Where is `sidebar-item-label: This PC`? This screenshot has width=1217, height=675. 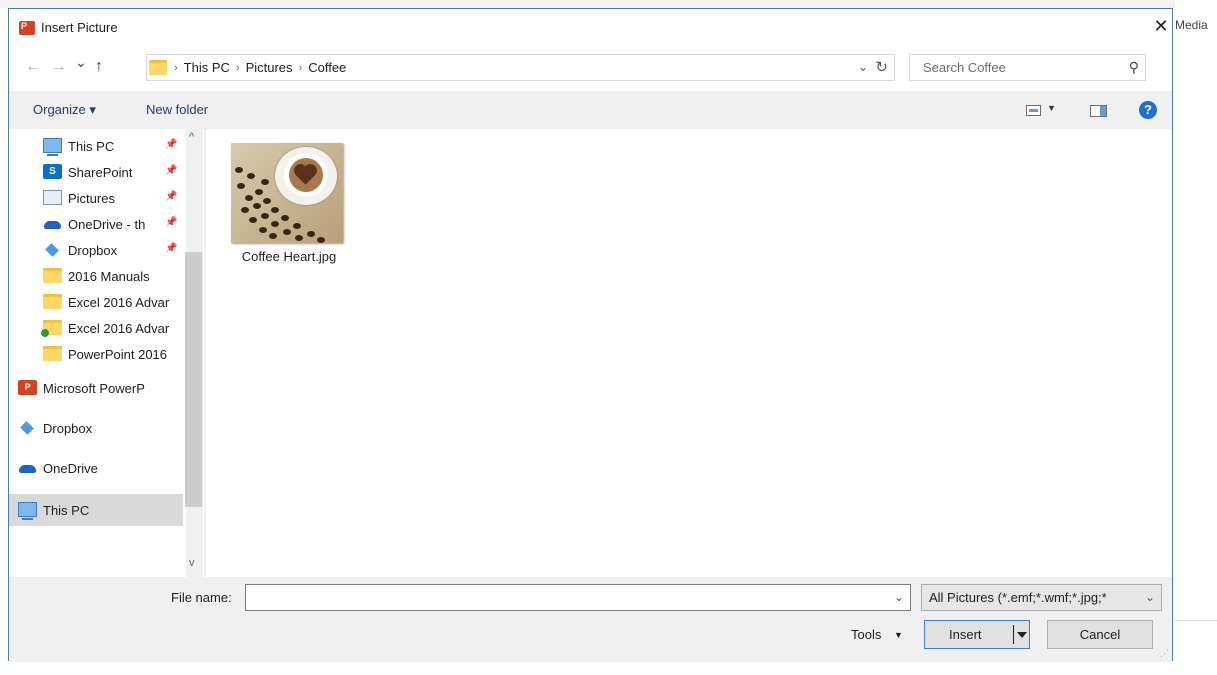 sidebar-item-label: This PC is located at coordinates (66, 510).